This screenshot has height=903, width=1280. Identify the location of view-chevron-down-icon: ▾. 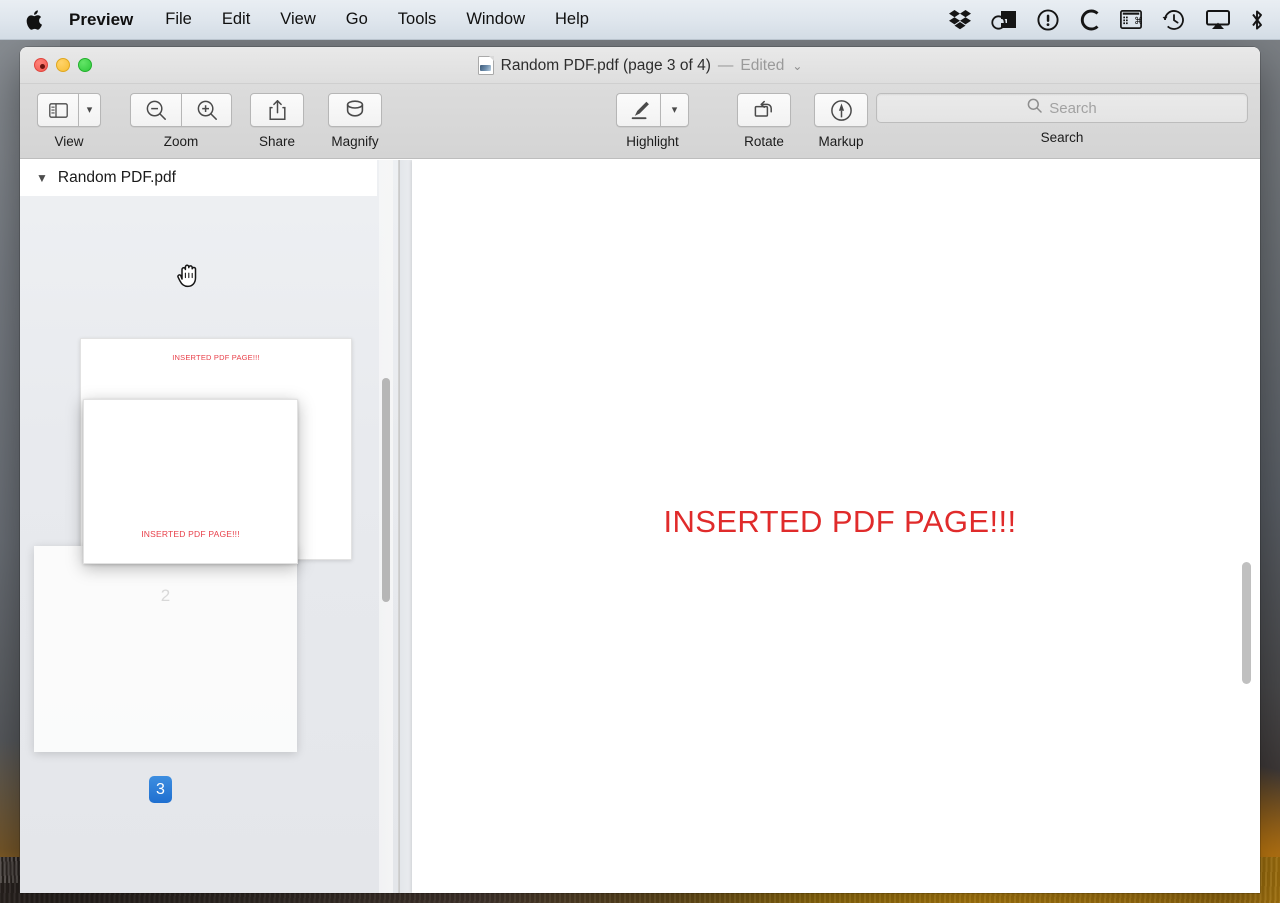
(89, 110).